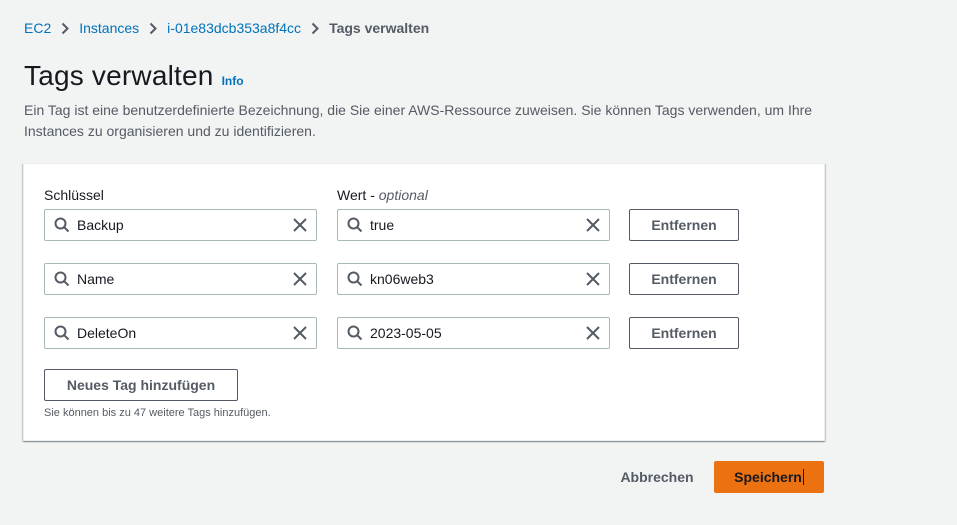 This screenshot has height=525, width=957. I want to click on breadcrumb-instances: Instances, so click(109, 28).